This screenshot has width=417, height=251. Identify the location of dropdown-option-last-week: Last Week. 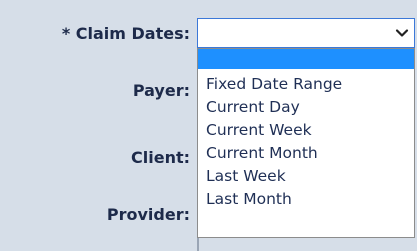
(306, 176).